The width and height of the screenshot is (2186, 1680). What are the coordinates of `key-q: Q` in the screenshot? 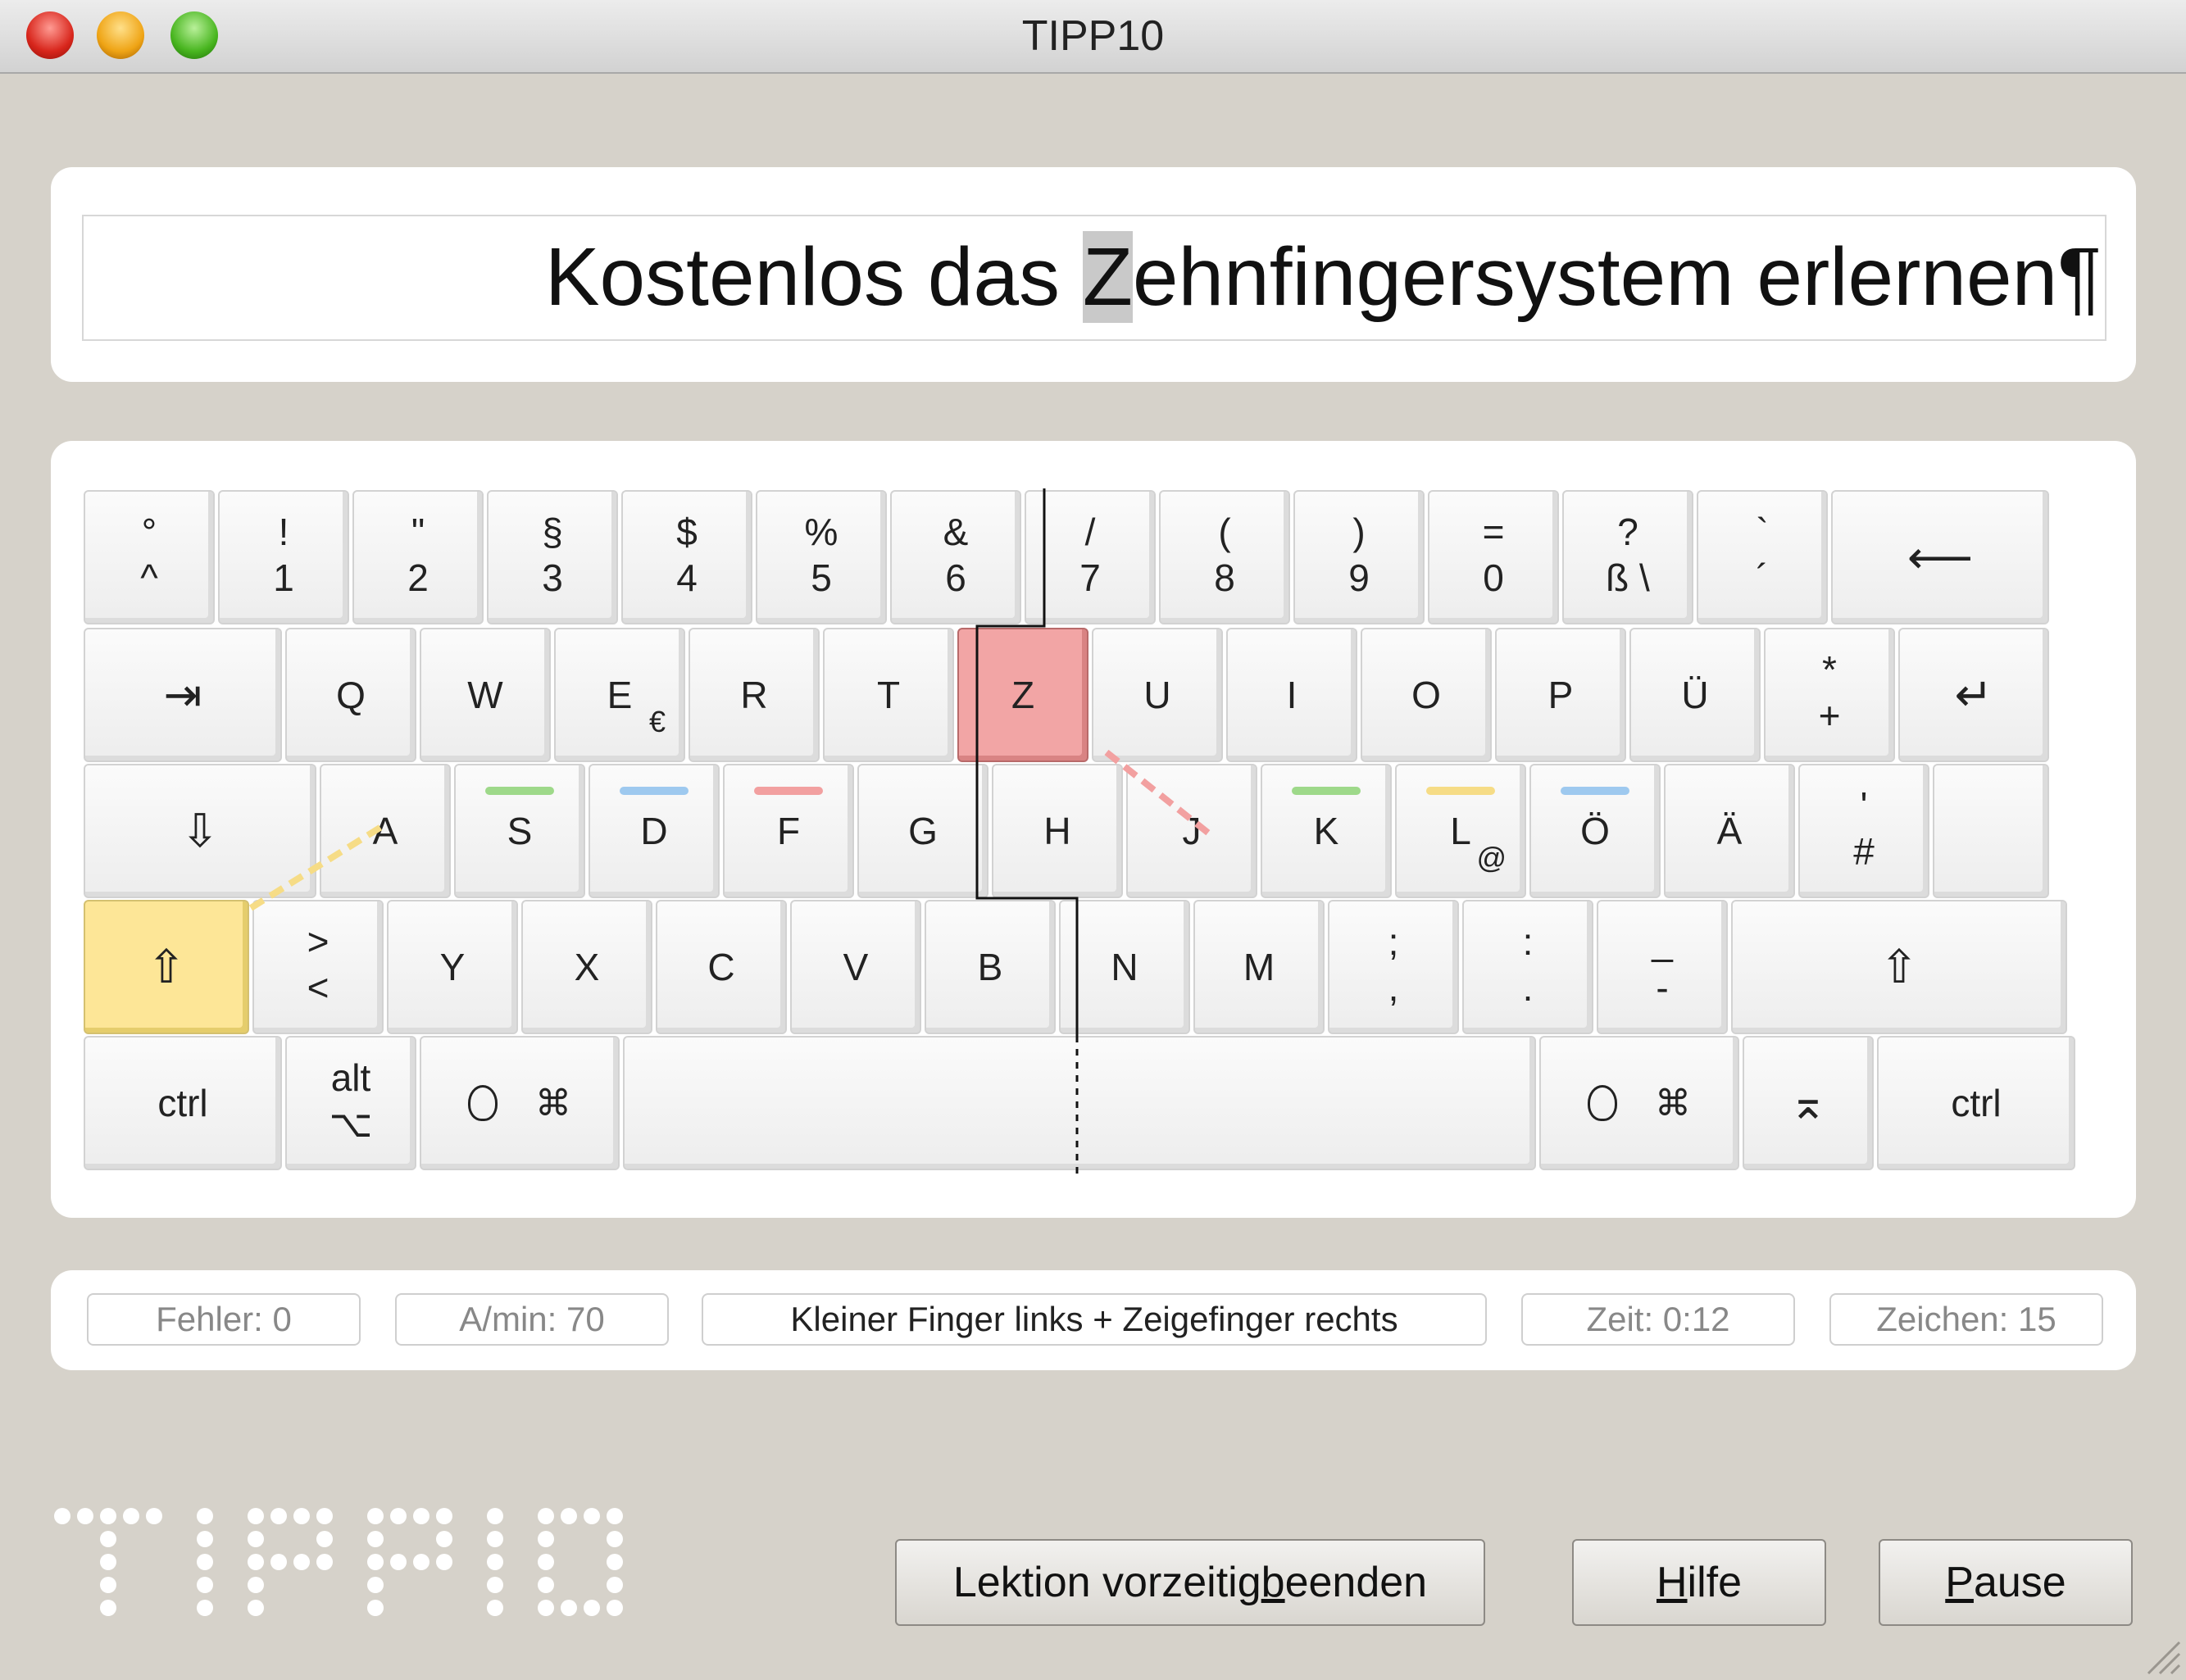 It's located at (350, 695).